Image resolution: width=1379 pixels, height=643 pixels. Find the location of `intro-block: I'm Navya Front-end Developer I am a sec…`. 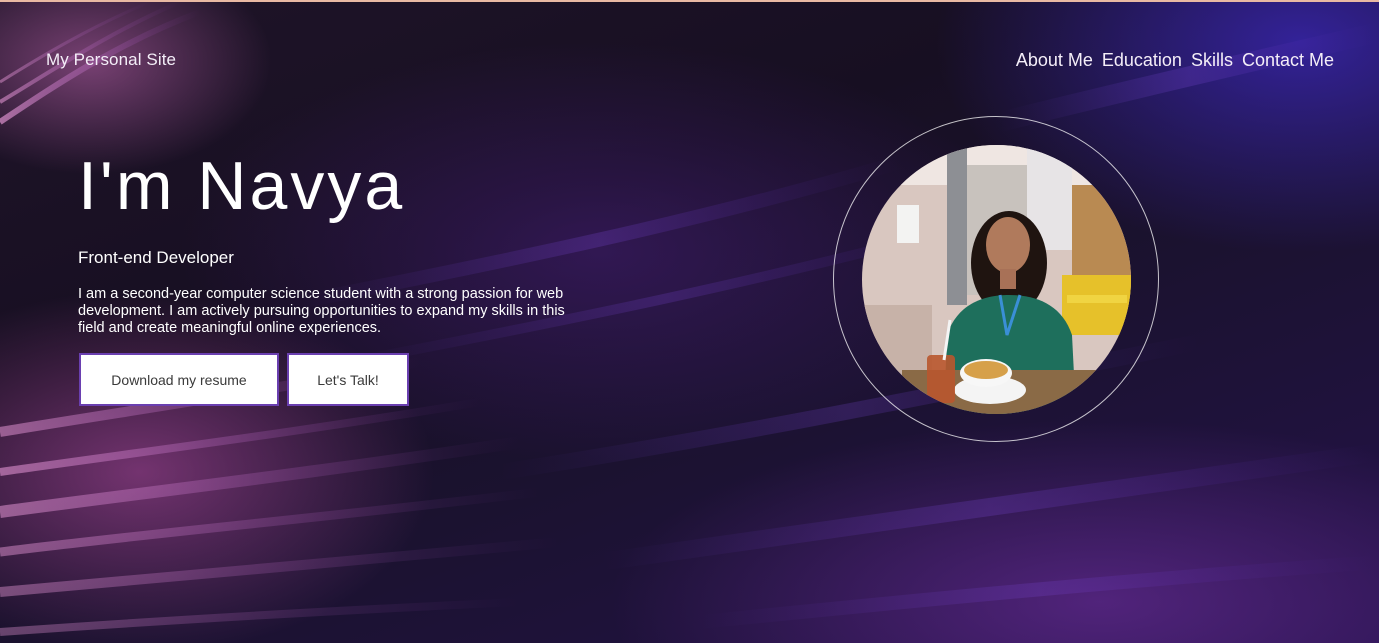

intro-block: I'm Navya Front-end Developer I am a sec… is located at coordinates (338, 240).